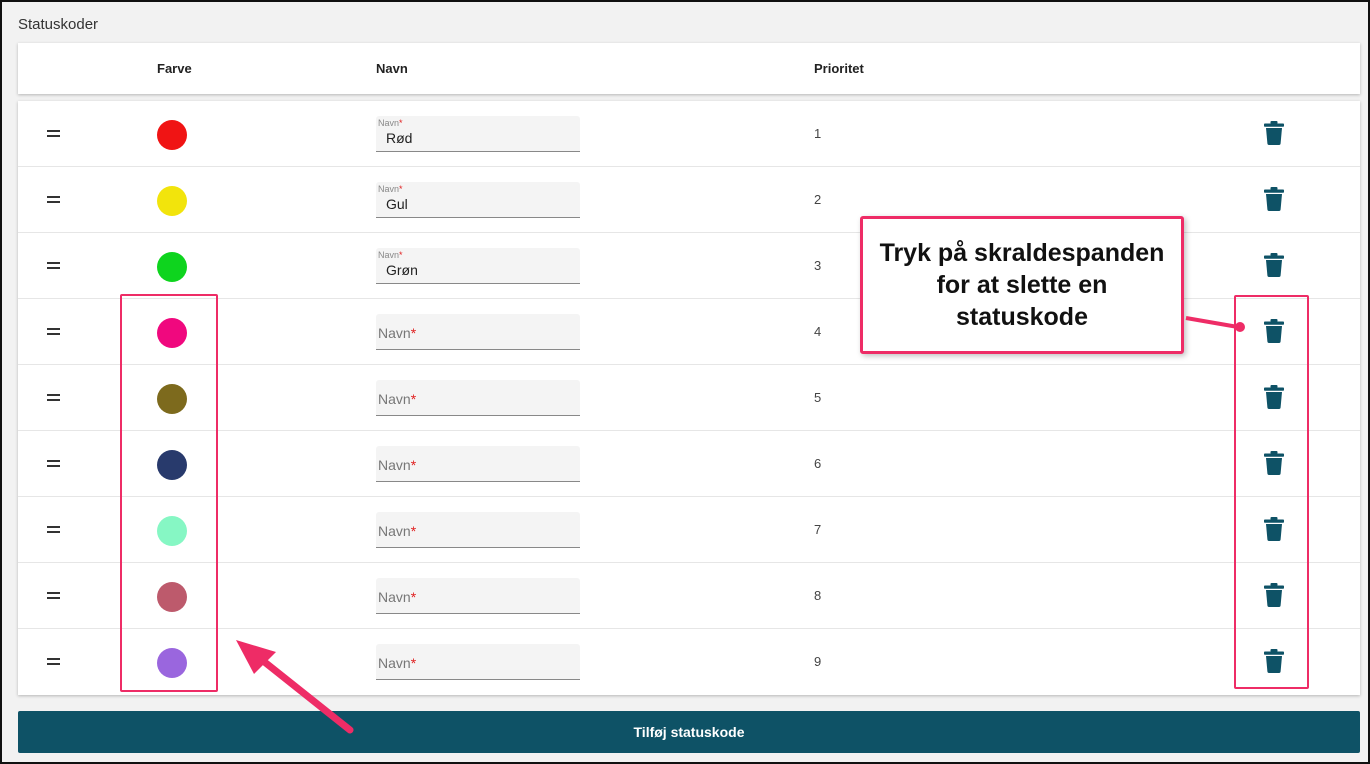 The height and width of the screenshot is (764, 1370). Describe the element at coordinates (399, 138) in the screenshot. I see `name-field-value: Rød` at that location.